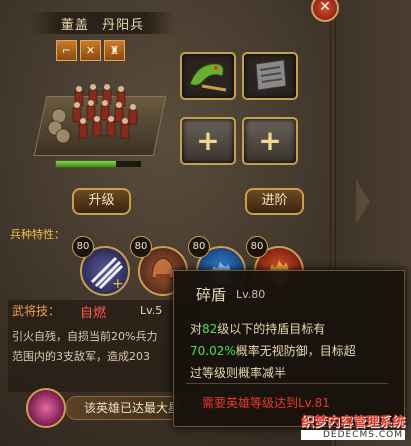 The width and height of the screenshot is (411, 446). What do you see at coordinates (93, 311) in the screenshot?
I see `general-skill-name: 自燃` at bounding box center [93, 311].